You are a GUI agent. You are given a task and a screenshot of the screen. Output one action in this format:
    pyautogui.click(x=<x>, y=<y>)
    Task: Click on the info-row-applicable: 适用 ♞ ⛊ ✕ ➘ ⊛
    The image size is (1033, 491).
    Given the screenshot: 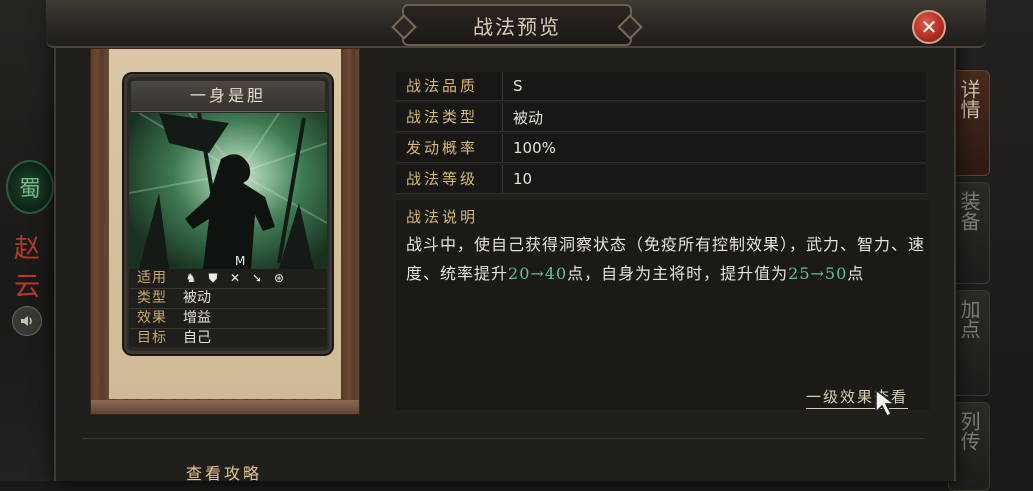 What is the action you would take?
    pyautogui.click(x=228, y=279)
    